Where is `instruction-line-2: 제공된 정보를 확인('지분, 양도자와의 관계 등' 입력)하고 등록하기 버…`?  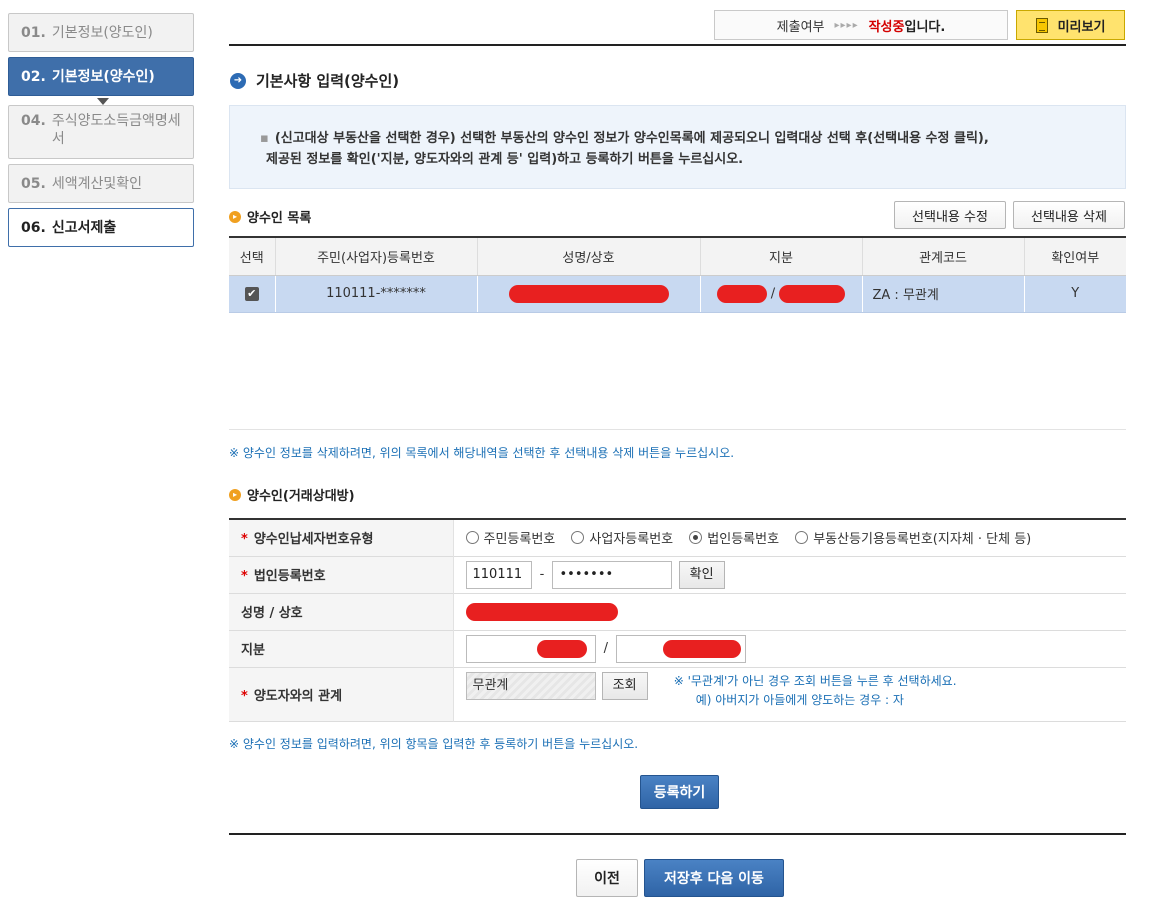 instruction-line-2: 제공된 정보를 확인('지분, 양도자와의 관계 등' 입력)하고 등록하기 버… is located at coordinates (505, 159).